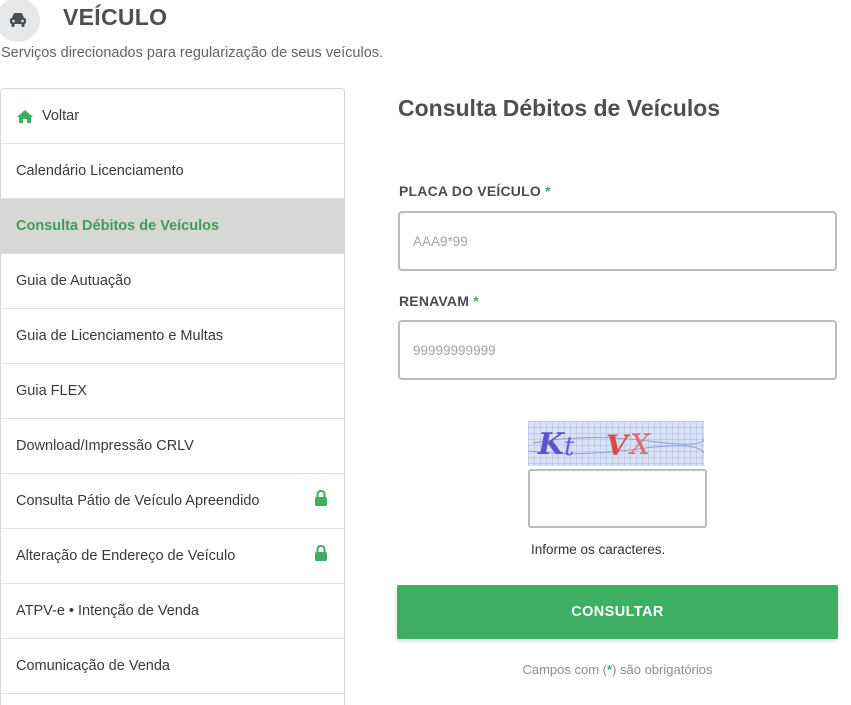  Describe the element at coordinates (172, 116) in the screenshot. I see `sidebar-item-voltar: Voltar` at that location.